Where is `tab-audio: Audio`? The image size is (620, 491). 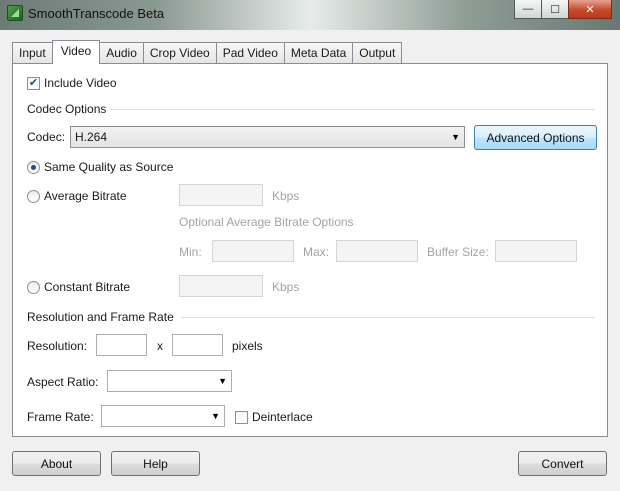 tab-audio: Audio is located at coordinates (121, 52).